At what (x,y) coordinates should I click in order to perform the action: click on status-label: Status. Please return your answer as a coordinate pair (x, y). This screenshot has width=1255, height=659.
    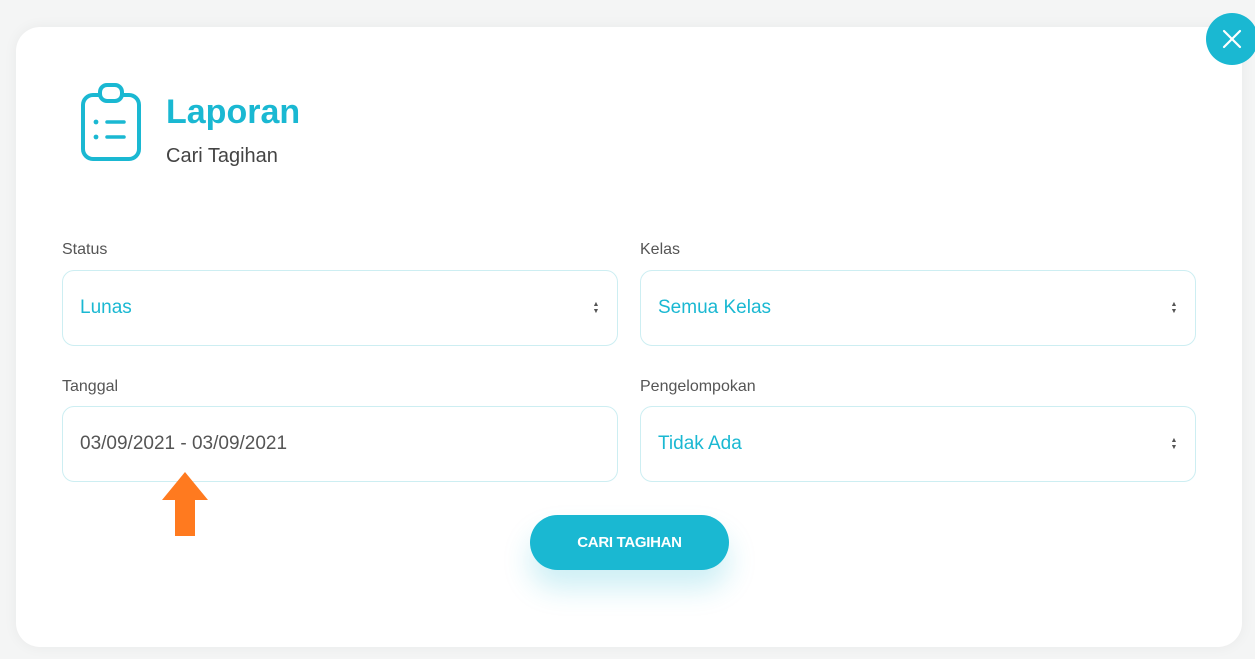
    Looking at the image, I should click on (85, 249).